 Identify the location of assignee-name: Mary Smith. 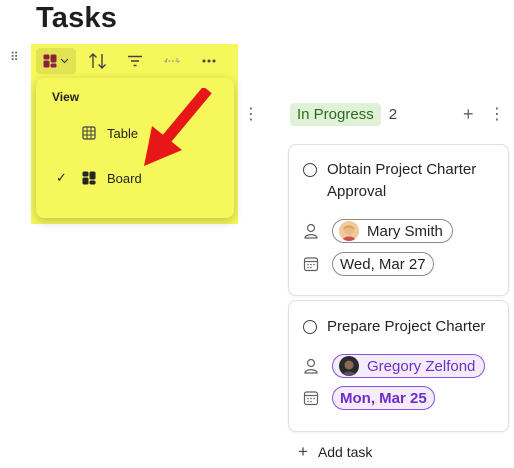
(405, 231).